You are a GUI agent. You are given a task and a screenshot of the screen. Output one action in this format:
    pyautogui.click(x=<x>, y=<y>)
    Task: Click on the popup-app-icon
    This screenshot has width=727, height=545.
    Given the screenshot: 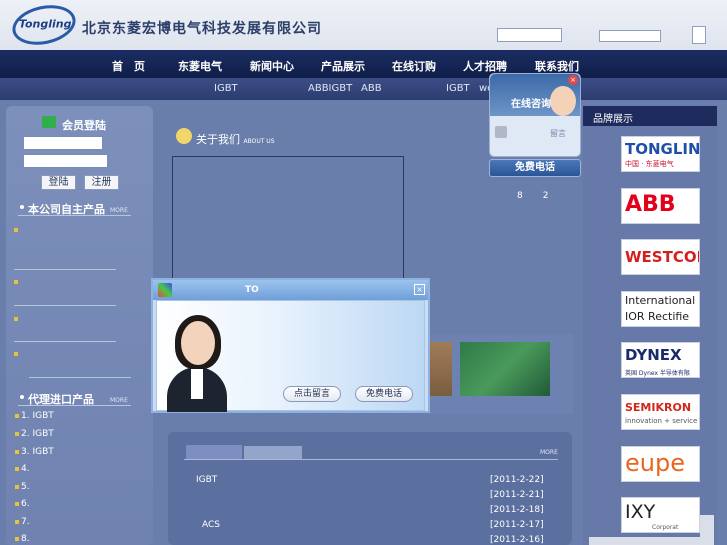 What is the action you would take?
    pyautogui.click(x=165, y=290)
    